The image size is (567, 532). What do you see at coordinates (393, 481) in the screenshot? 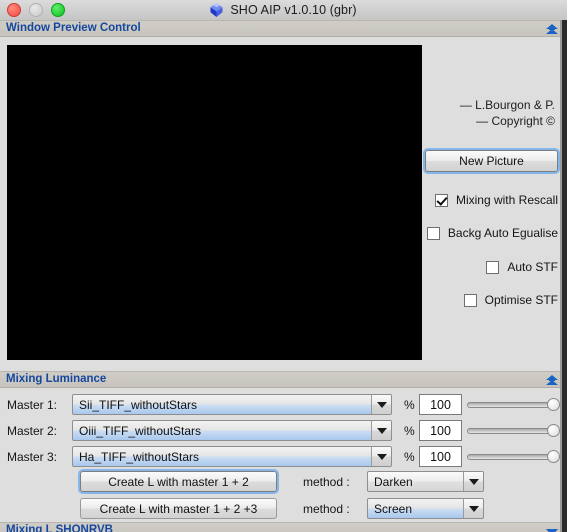
I see `combo-method-row-1-value: Darken` at bounding box center [393, 481].